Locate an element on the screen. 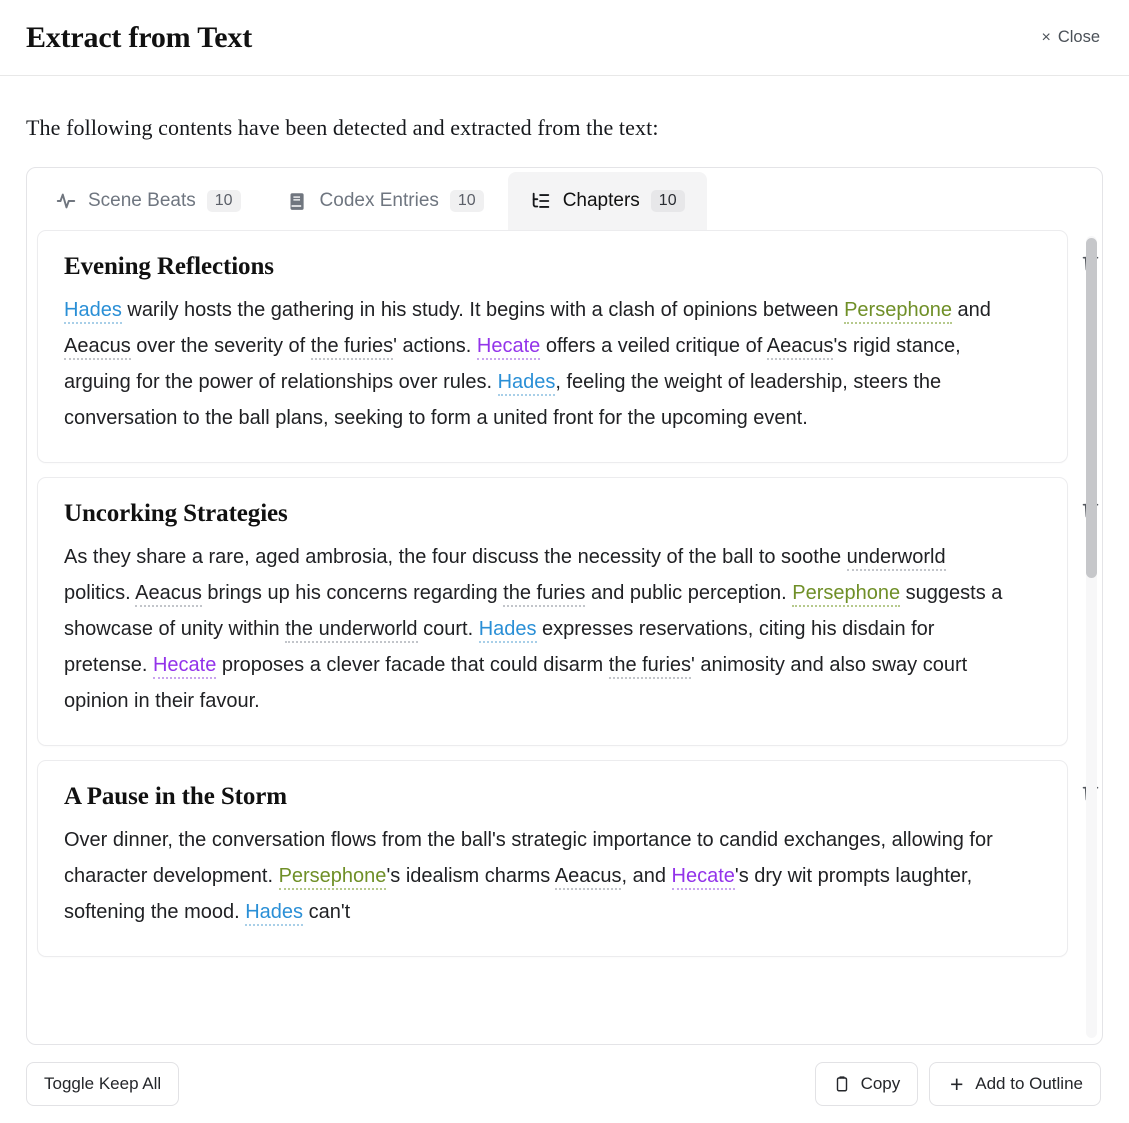 This screenshot has height=1123, width=1129. tab-codex-entries: Codex Entries 10 is located at coordinates (385, 201).